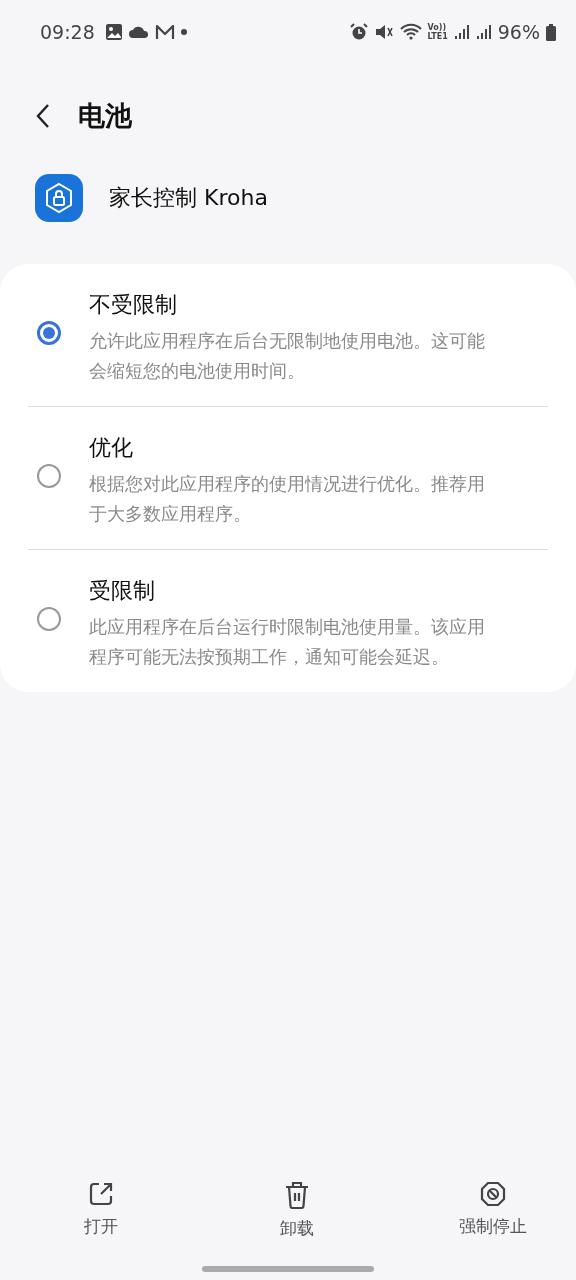 The width and height of the screenshot is (576, 1280). What do you see at coordinates (287, 356) in the screenshot?
I see `option-description: 允许此应用程序在后台无限制地使用电池。这可能会缩短您的电池使用时间。` at bounding box center [287, 356].